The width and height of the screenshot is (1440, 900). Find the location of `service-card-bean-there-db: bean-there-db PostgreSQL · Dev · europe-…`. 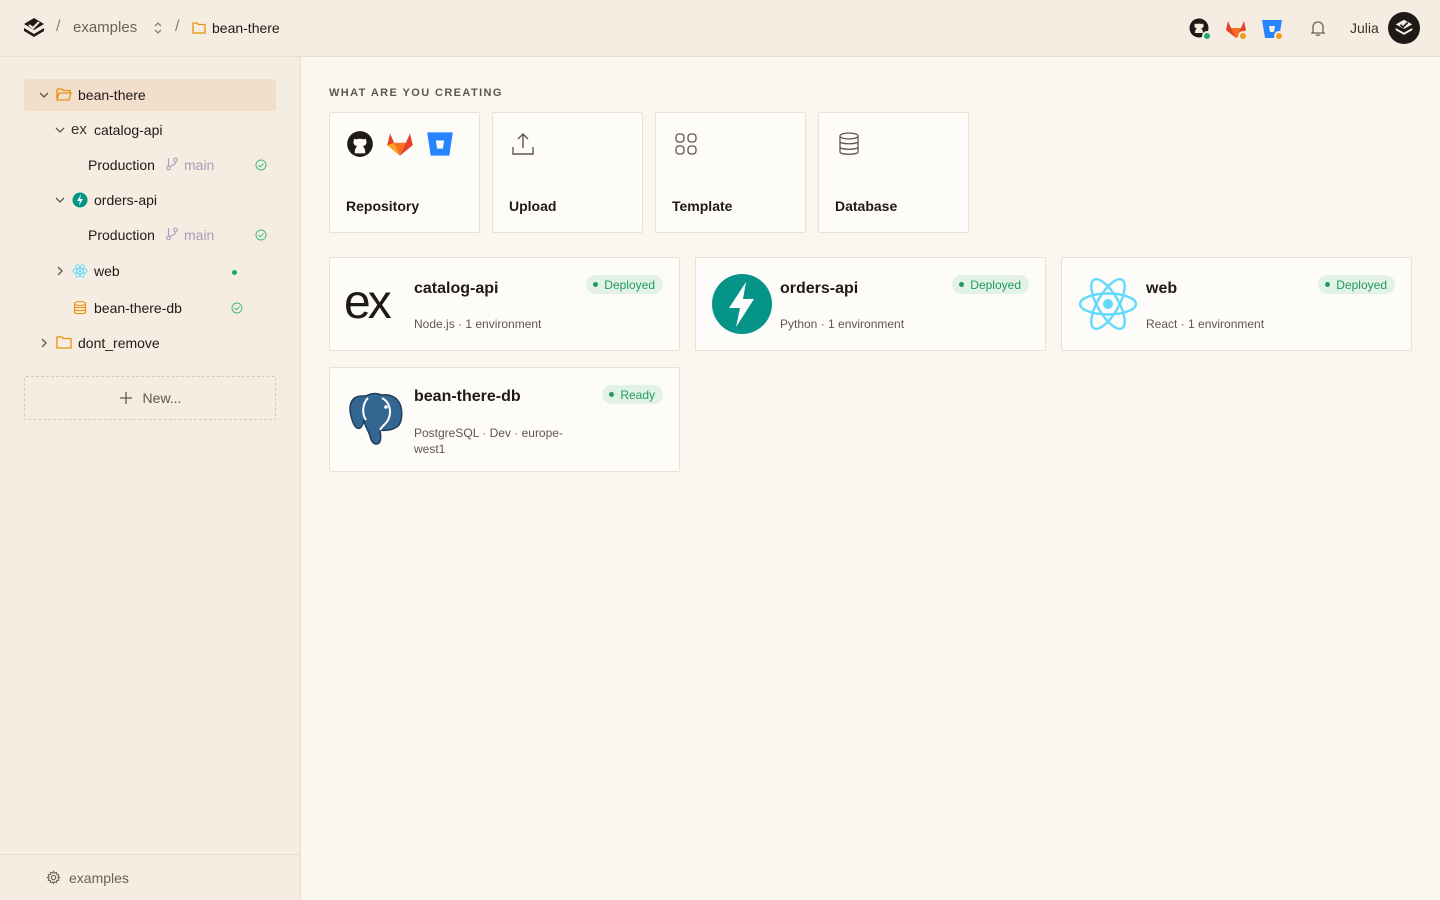

service-card-bean-there-db: bean-there-db PostgreSQL · Dev · europe-… is located at coordinates (504, 419).